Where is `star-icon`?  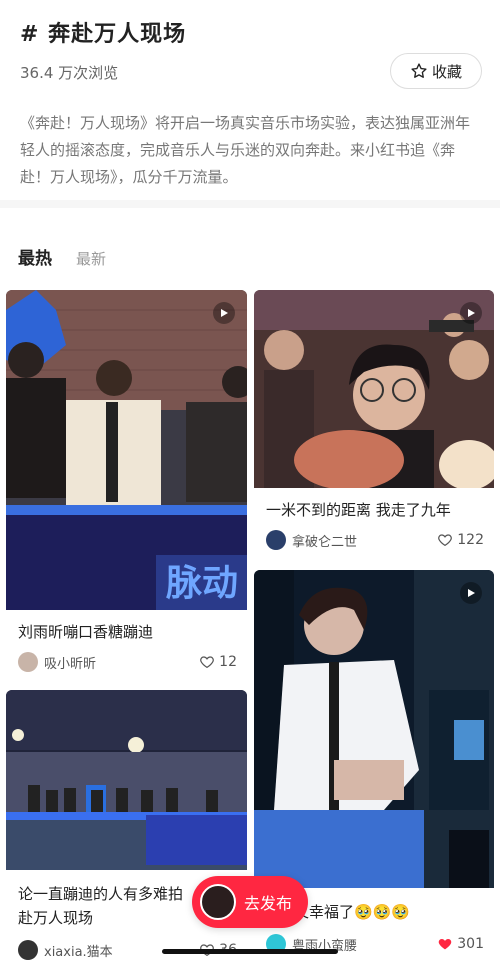 star-icon is located at coordinates (419, 70).